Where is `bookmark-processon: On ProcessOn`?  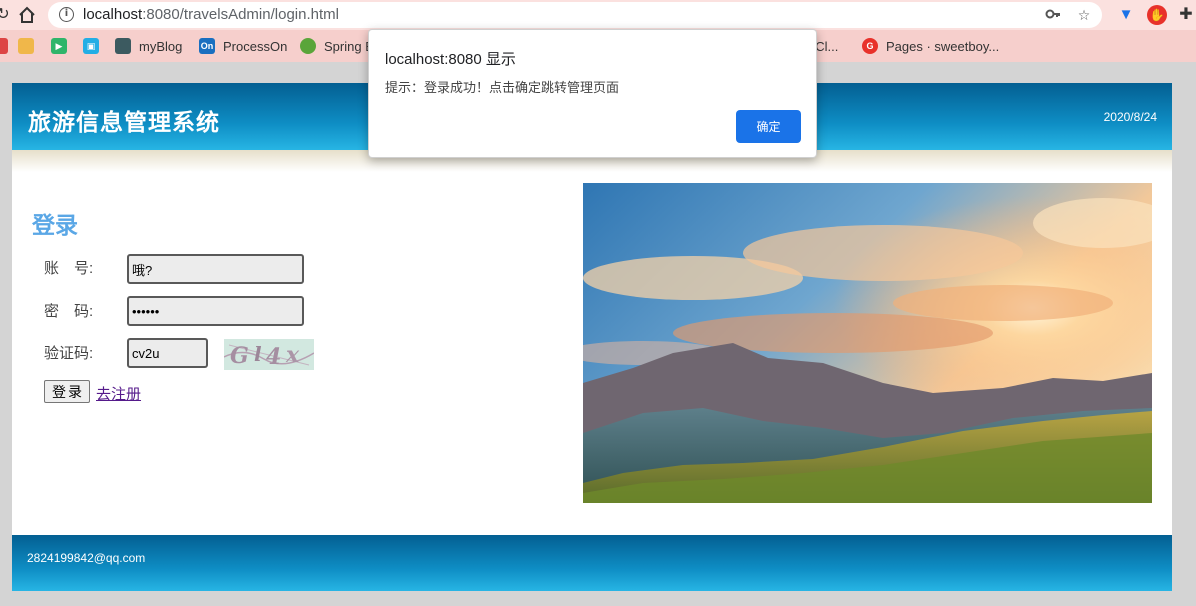 bookmark-processon: On ProcessOn is located at coordinates (243, 46).